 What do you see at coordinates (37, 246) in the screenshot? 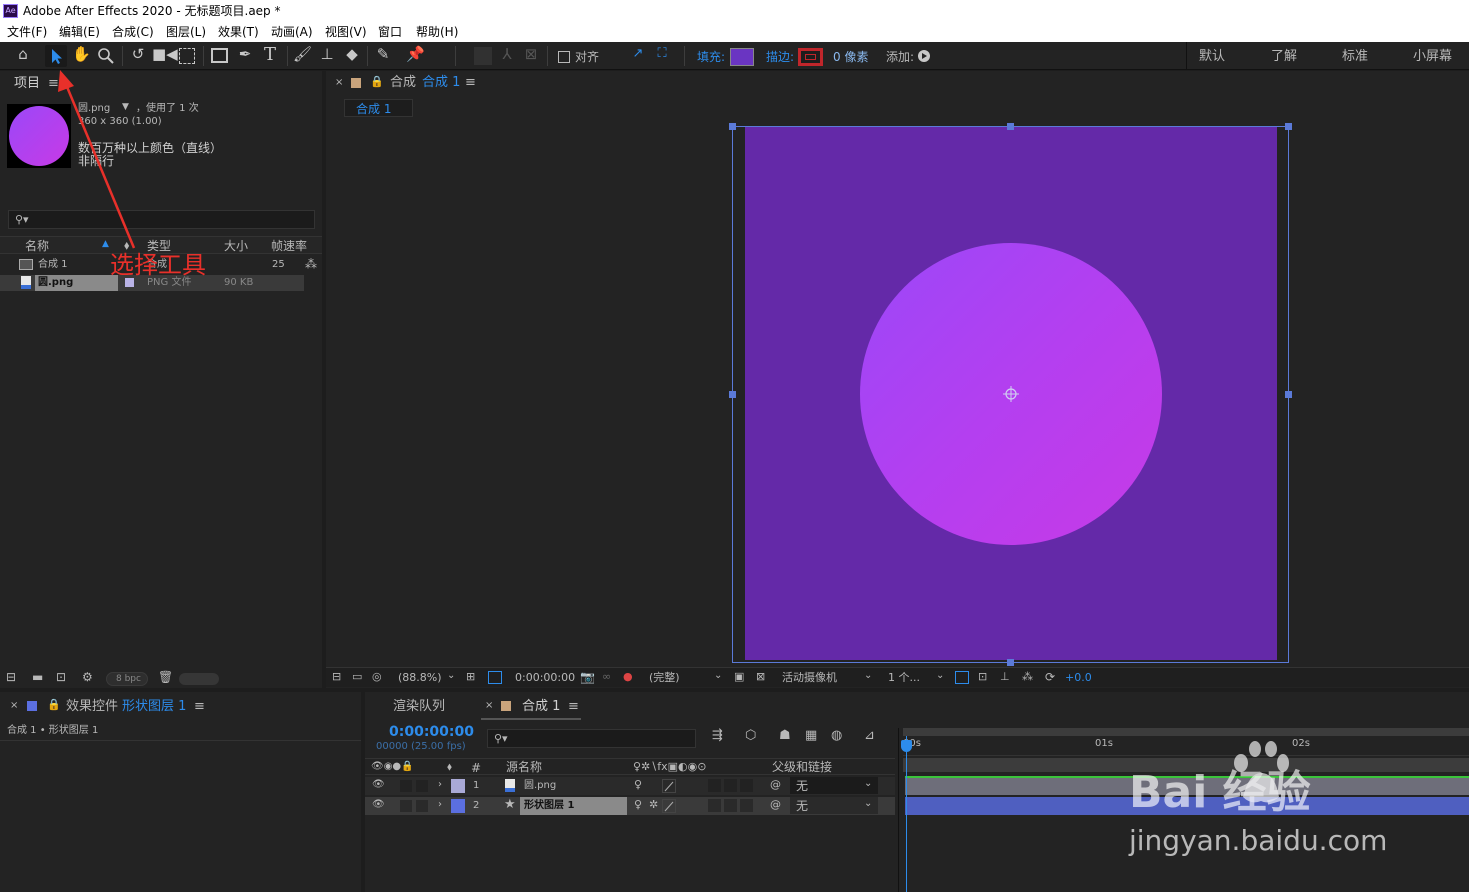
I see `column-name: 名称` at bounding box center [37, 246].